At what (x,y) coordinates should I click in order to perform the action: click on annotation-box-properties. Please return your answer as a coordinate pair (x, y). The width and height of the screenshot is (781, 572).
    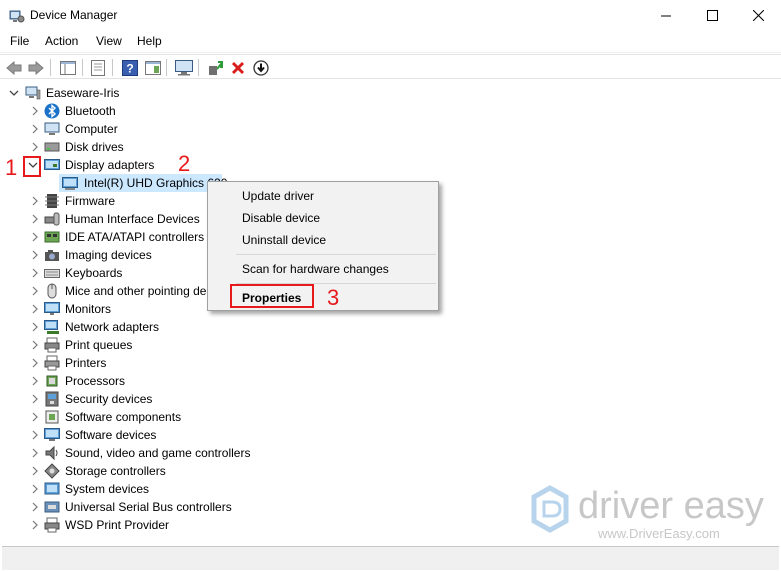
    Looking at the image, I should click on (272, 296).